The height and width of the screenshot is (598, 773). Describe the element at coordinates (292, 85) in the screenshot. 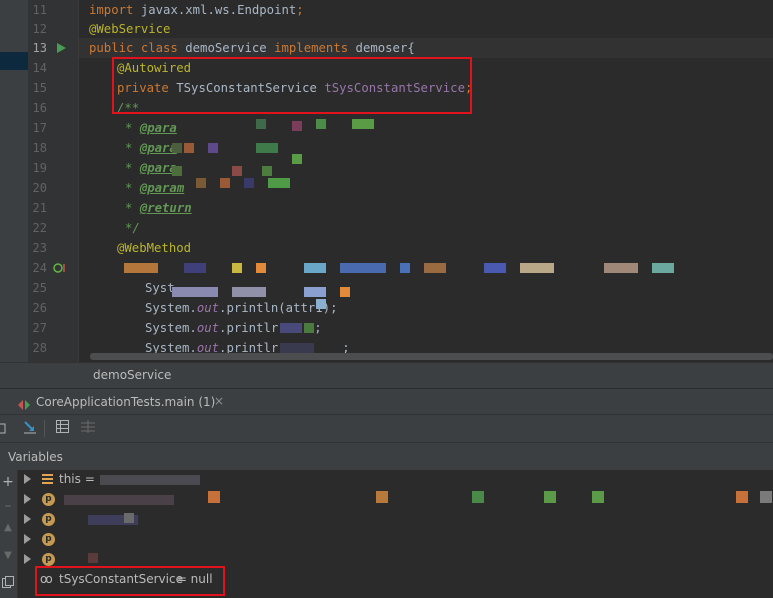

I see `highlight-box-field` at that location.